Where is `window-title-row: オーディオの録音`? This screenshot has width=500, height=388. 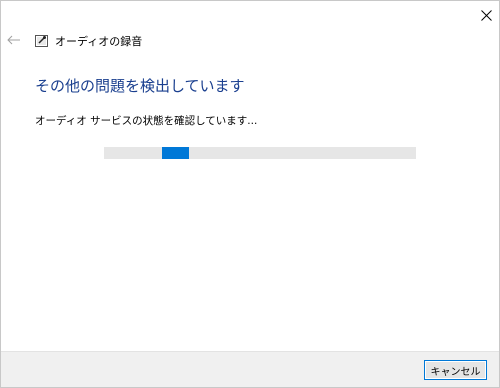
window-title-row: オーディオの録音 is located at coordinates (88, 41).